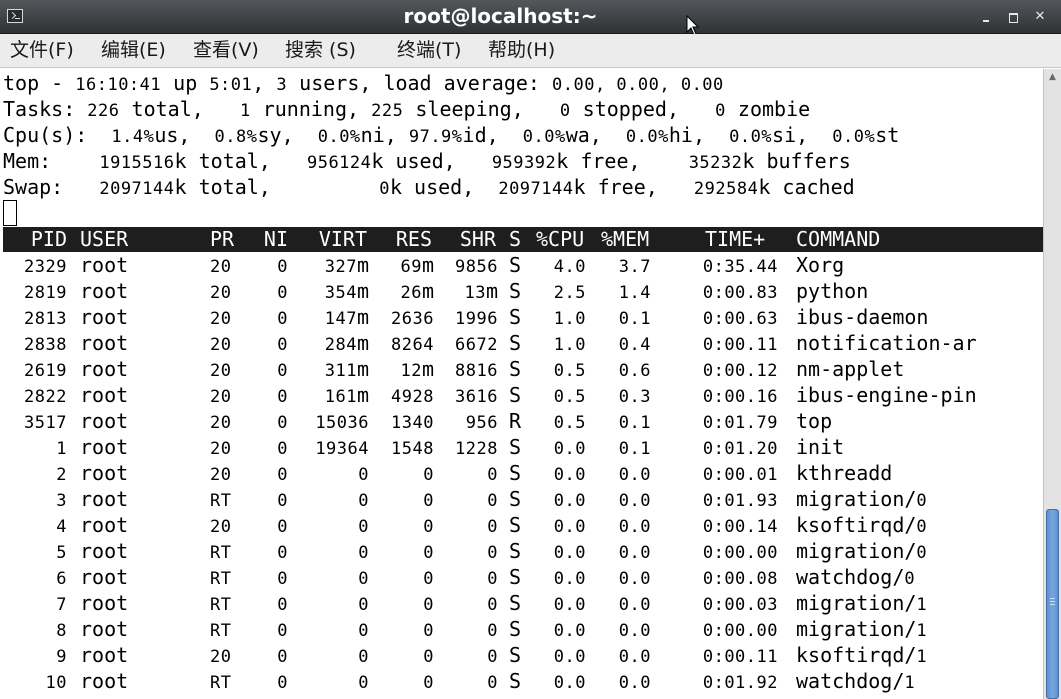 The width and height of the screenshot is (1061, 699). What do you see at coordinates (226, 51) in the screenshot?
I see `menu-view: 查看(V)` at bounding box center [226, 51].